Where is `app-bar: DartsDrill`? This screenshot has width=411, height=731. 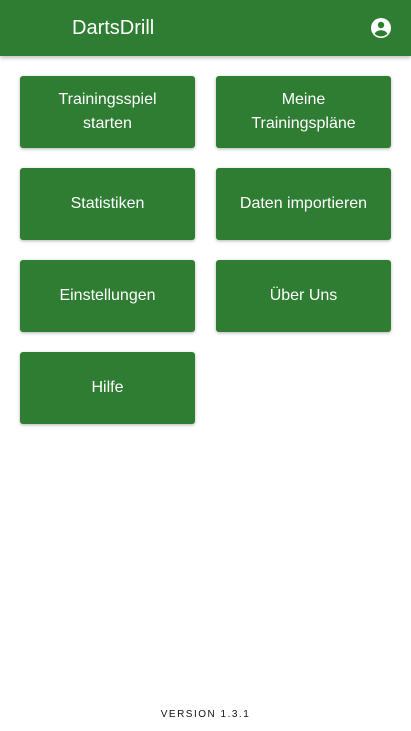 app-bar: DartsDrill is located at coordinates (205, 28).